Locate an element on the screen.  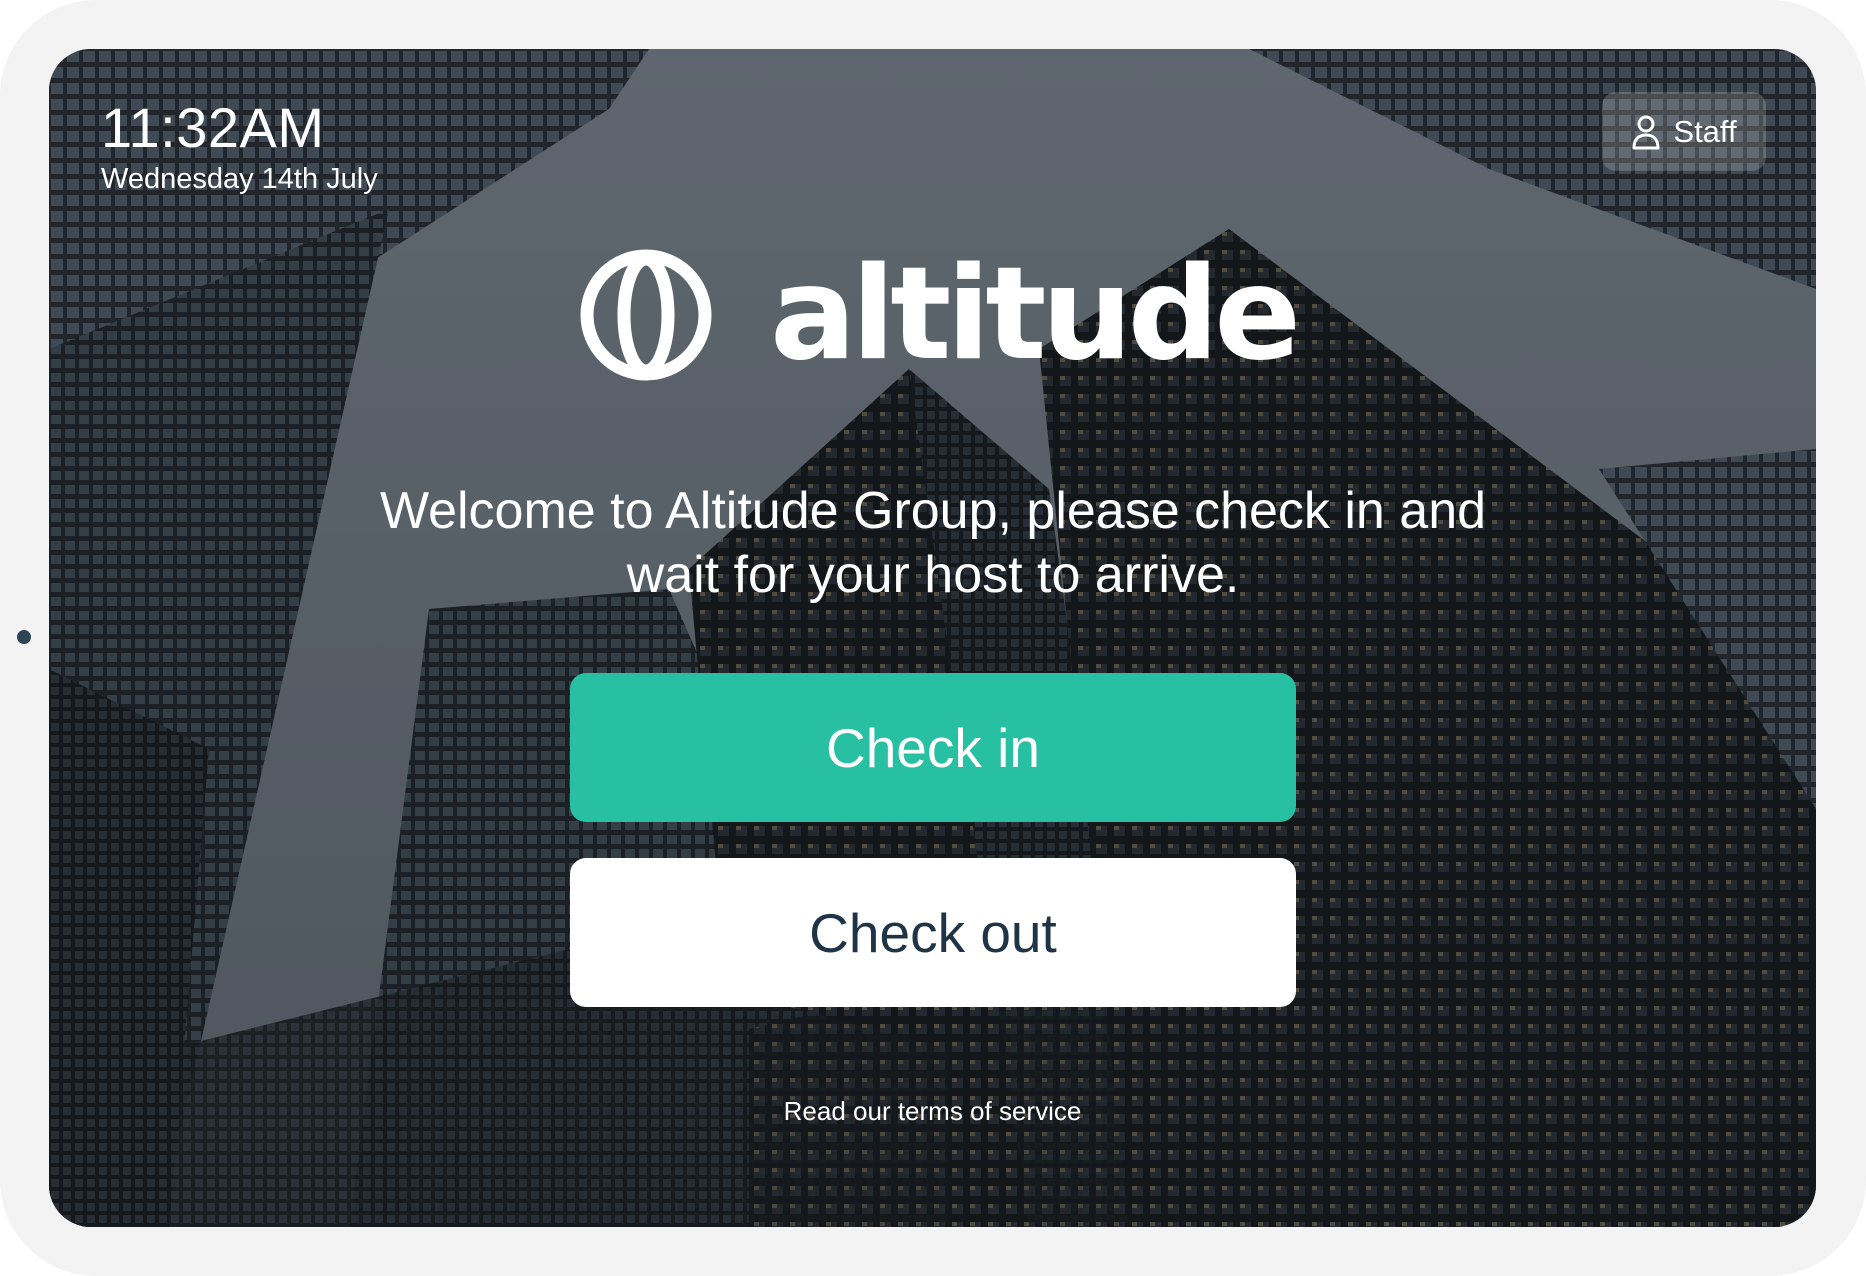
clock-widget: 11:32AM Wednesday 14th July is located at coordinates (239, 147).